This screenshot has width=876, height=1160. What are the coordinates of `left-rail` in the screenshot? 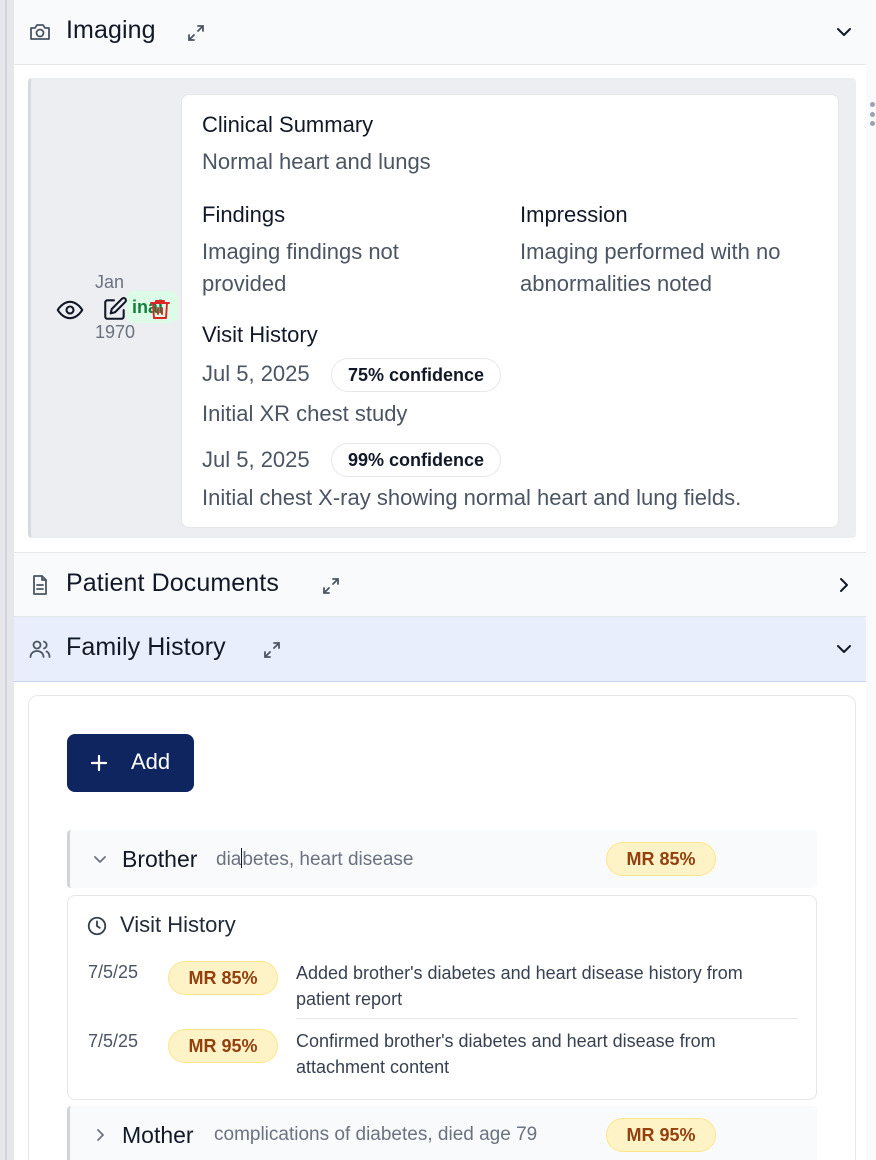 It's located at (7, 580).